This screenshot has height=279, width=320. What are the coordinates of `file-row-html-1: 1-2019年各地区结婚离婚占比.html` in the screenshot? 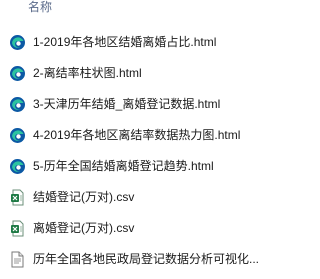 It's located at (133, 42).